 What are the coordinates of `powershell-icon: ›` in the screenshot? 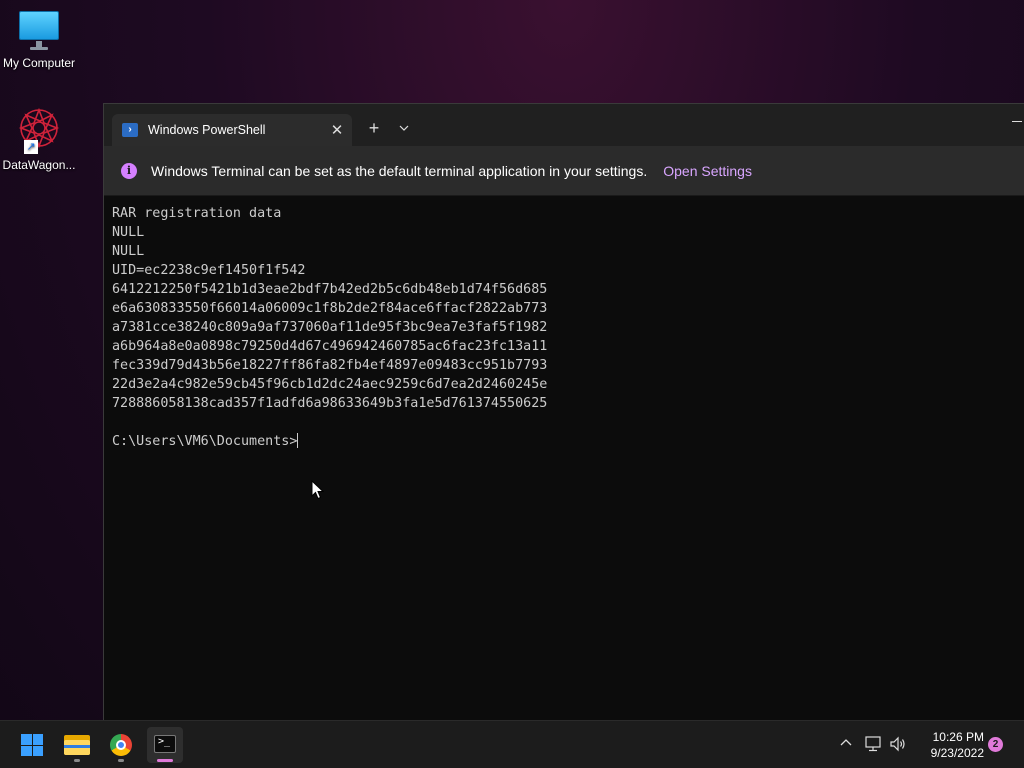 It's located at (130, 130).